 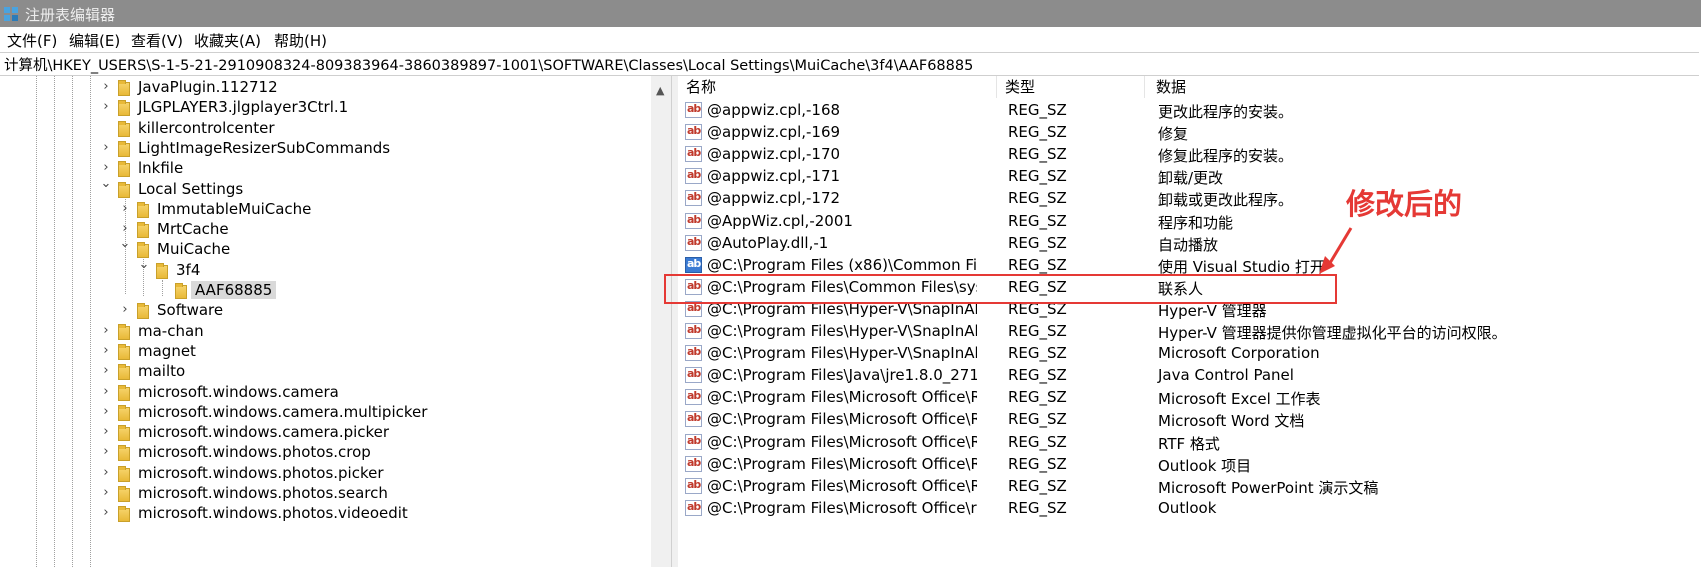 What do you see at coordinates (325, 269) in the screenshot?
I see `tree-node: ⌄ 3f4` at bounding box center [325, 269].